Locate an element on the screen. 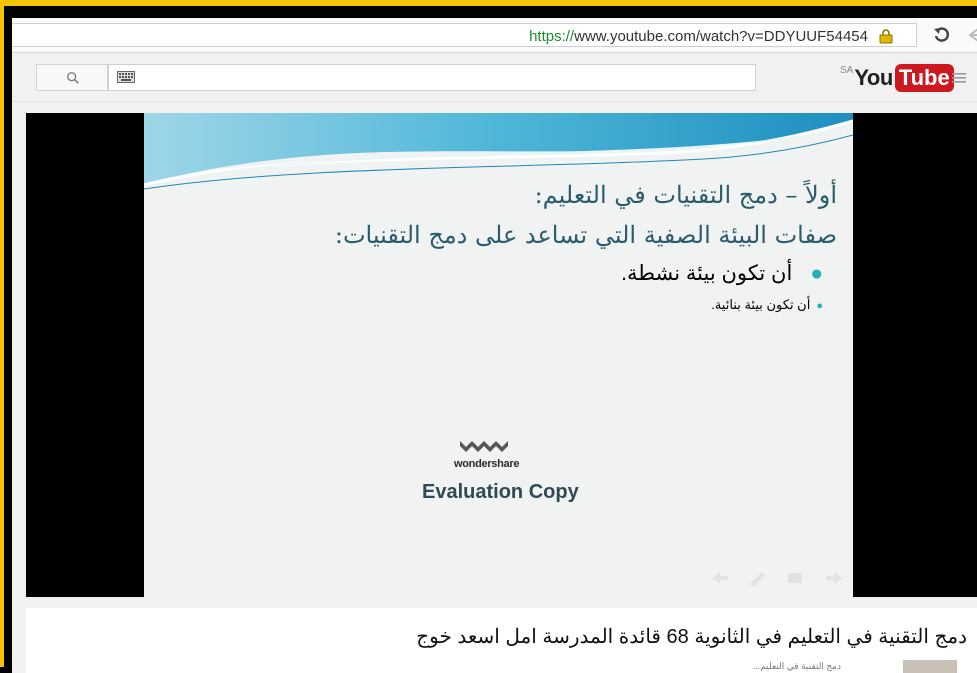  slide-bullet-1: ● أن تكون بيئة نشطة. is located at coordinates (722, 273).